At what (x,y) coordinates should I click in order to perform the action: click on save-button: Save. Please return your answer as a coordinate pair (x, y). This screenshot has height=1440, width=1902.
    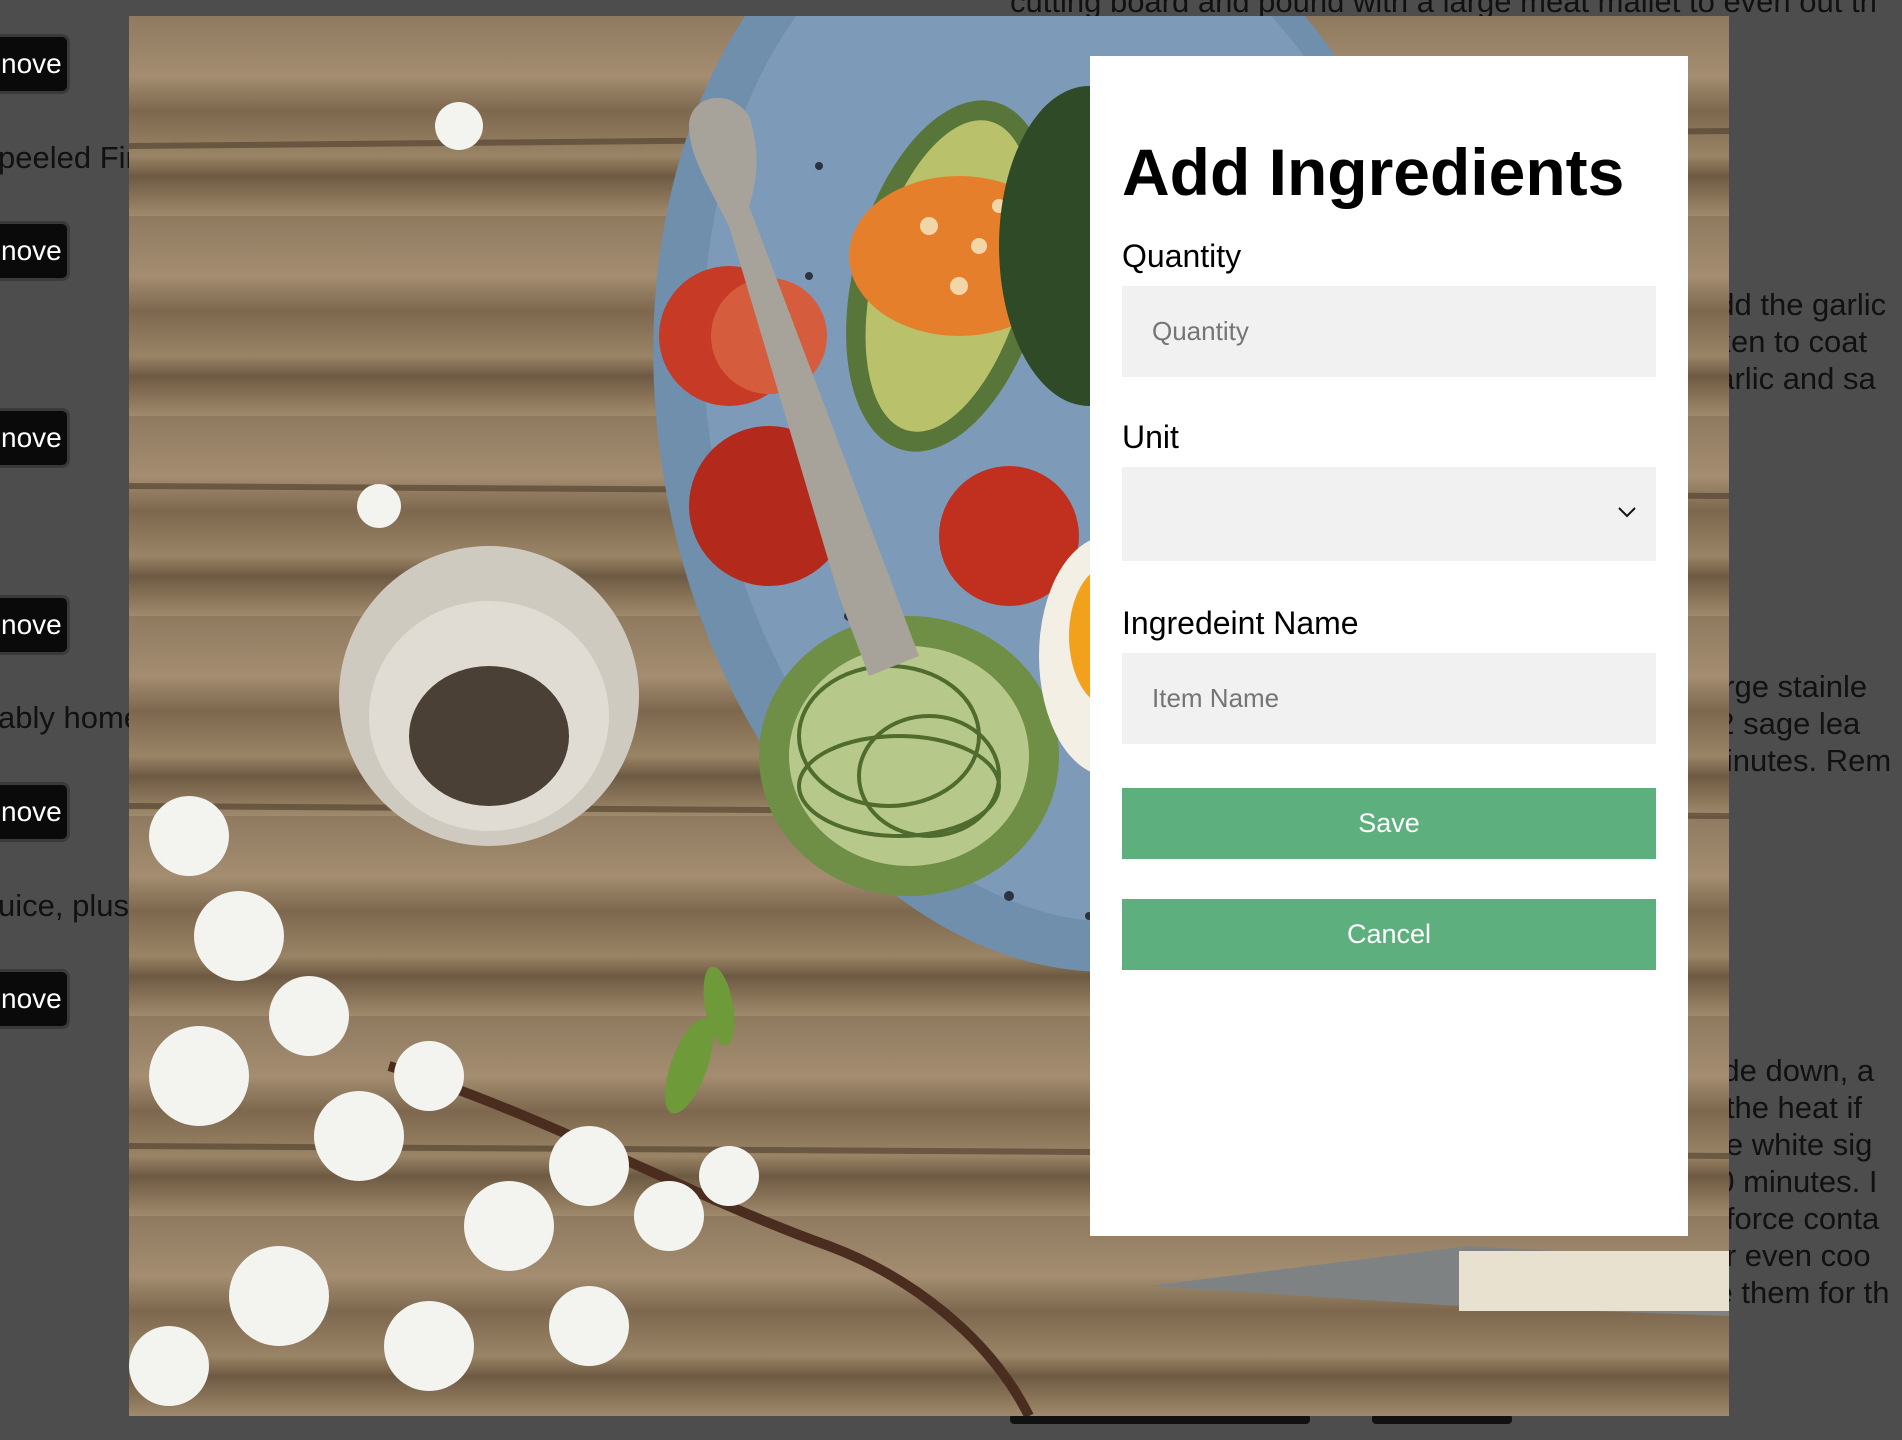
    Looking at the image, I should click on (1389, 823).